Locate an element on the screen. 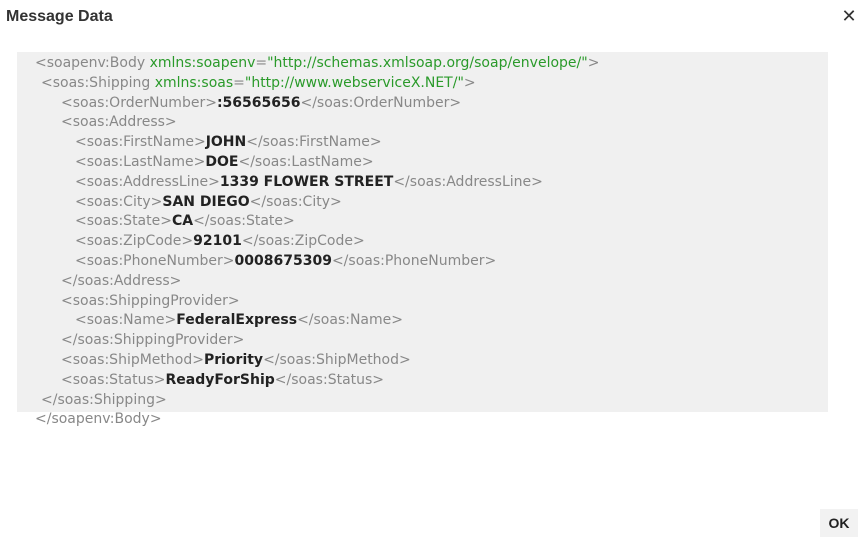  xml-line: <soas:State>CA</soas:State> is located at coordinates (422, 222).